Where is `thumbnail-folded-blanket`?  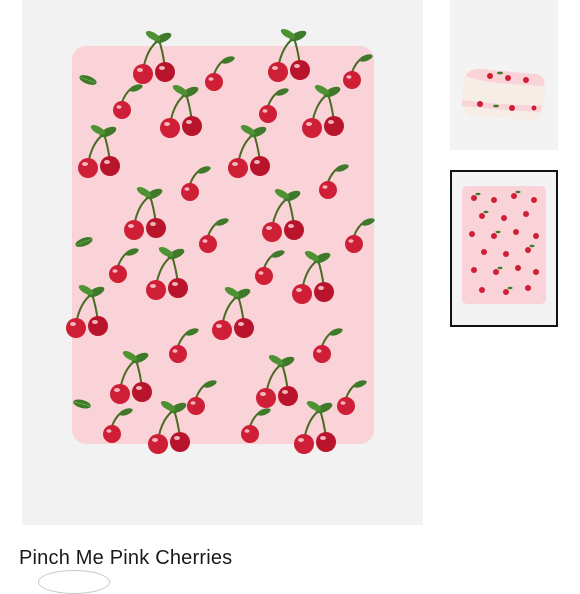
thumbnail-folded-blanket is located at coordinates (504, 75).